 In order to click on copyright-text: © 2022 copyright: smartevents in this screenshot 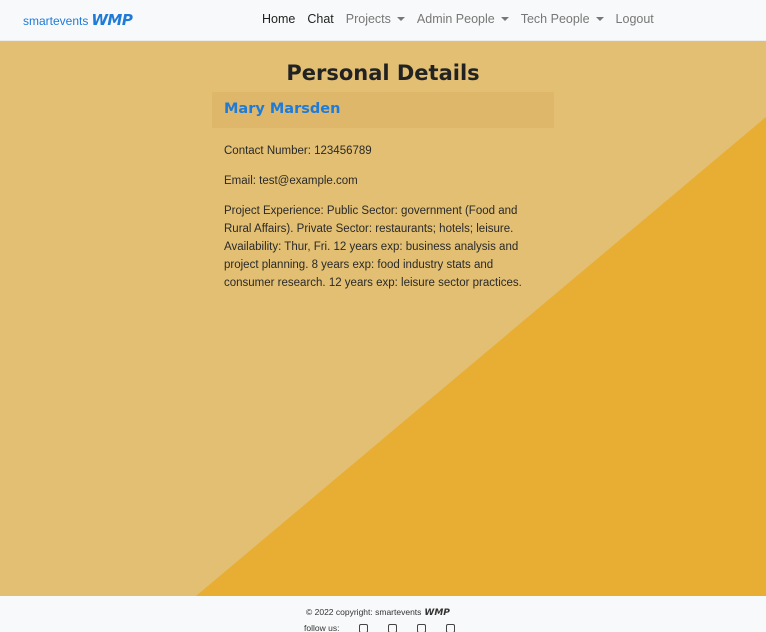, I will do `click(364, 612)`.